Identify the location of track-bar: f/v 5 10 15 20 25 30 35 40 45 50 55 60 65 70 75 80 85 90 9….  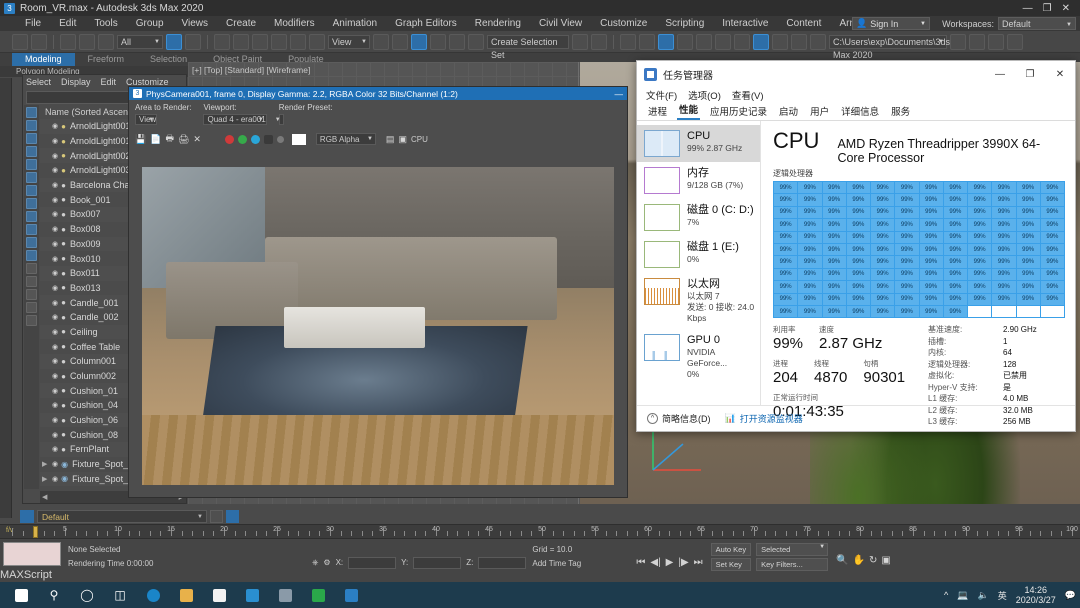
(540, 531).